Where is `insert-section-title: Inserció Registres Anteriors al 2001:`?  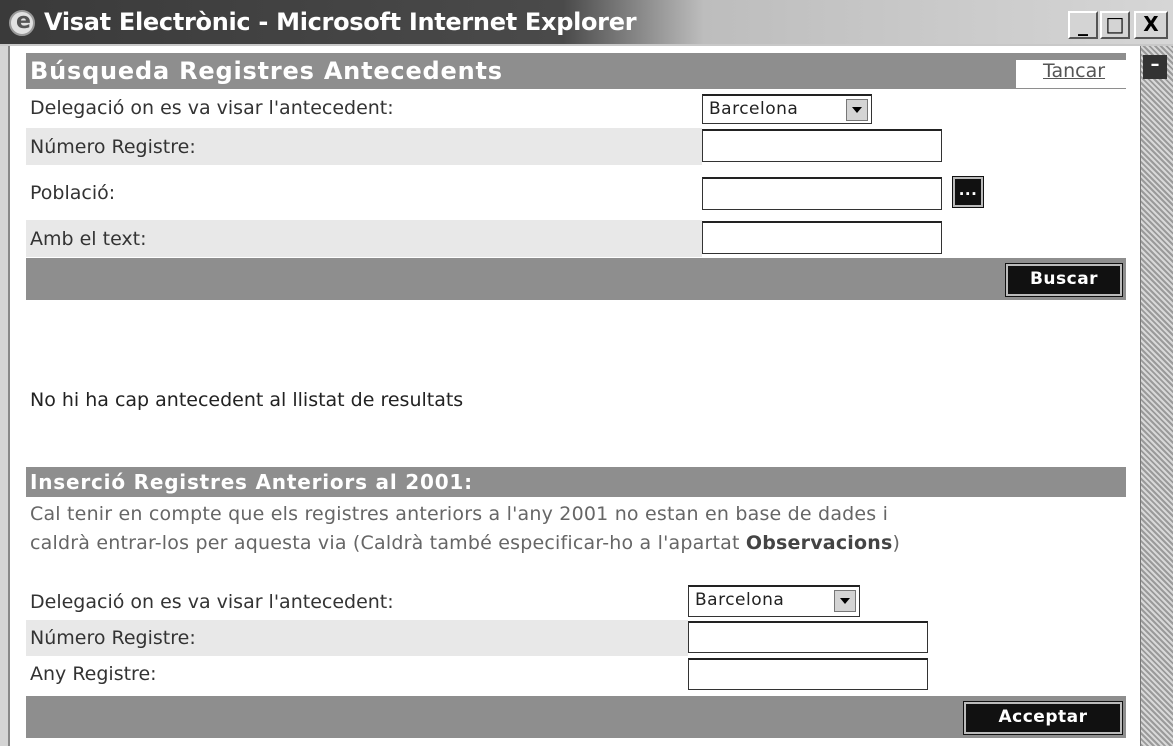
insert-section-title: Inserció Registres Anteriors al 2001: is located at coordinates (251, 482).